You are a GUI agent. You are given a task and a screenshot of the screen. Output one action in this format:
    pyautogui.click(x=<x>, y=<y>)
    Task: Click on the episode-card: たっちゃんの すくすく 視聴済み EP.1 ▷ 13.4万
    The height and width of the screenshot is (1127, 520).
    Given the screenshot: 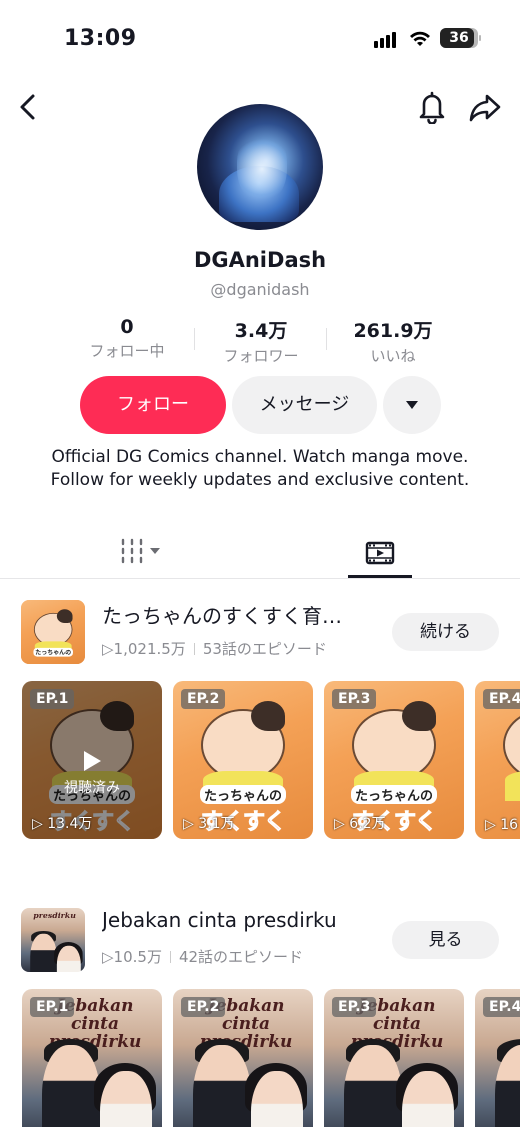 What is the action you would take?
    pyautogui.click(x=92, y=760)
    